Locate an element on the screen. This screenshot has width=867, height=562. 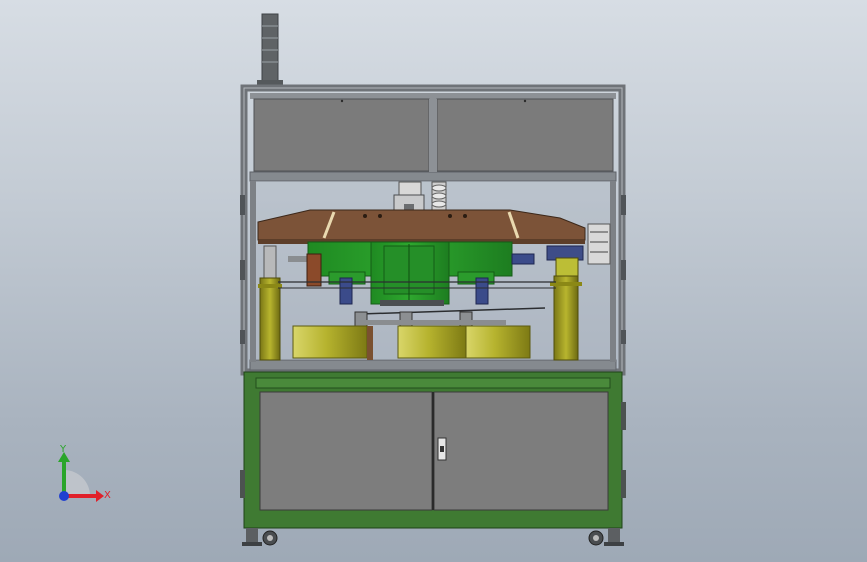
top-cover-panels is located at coordinates (433, 135).